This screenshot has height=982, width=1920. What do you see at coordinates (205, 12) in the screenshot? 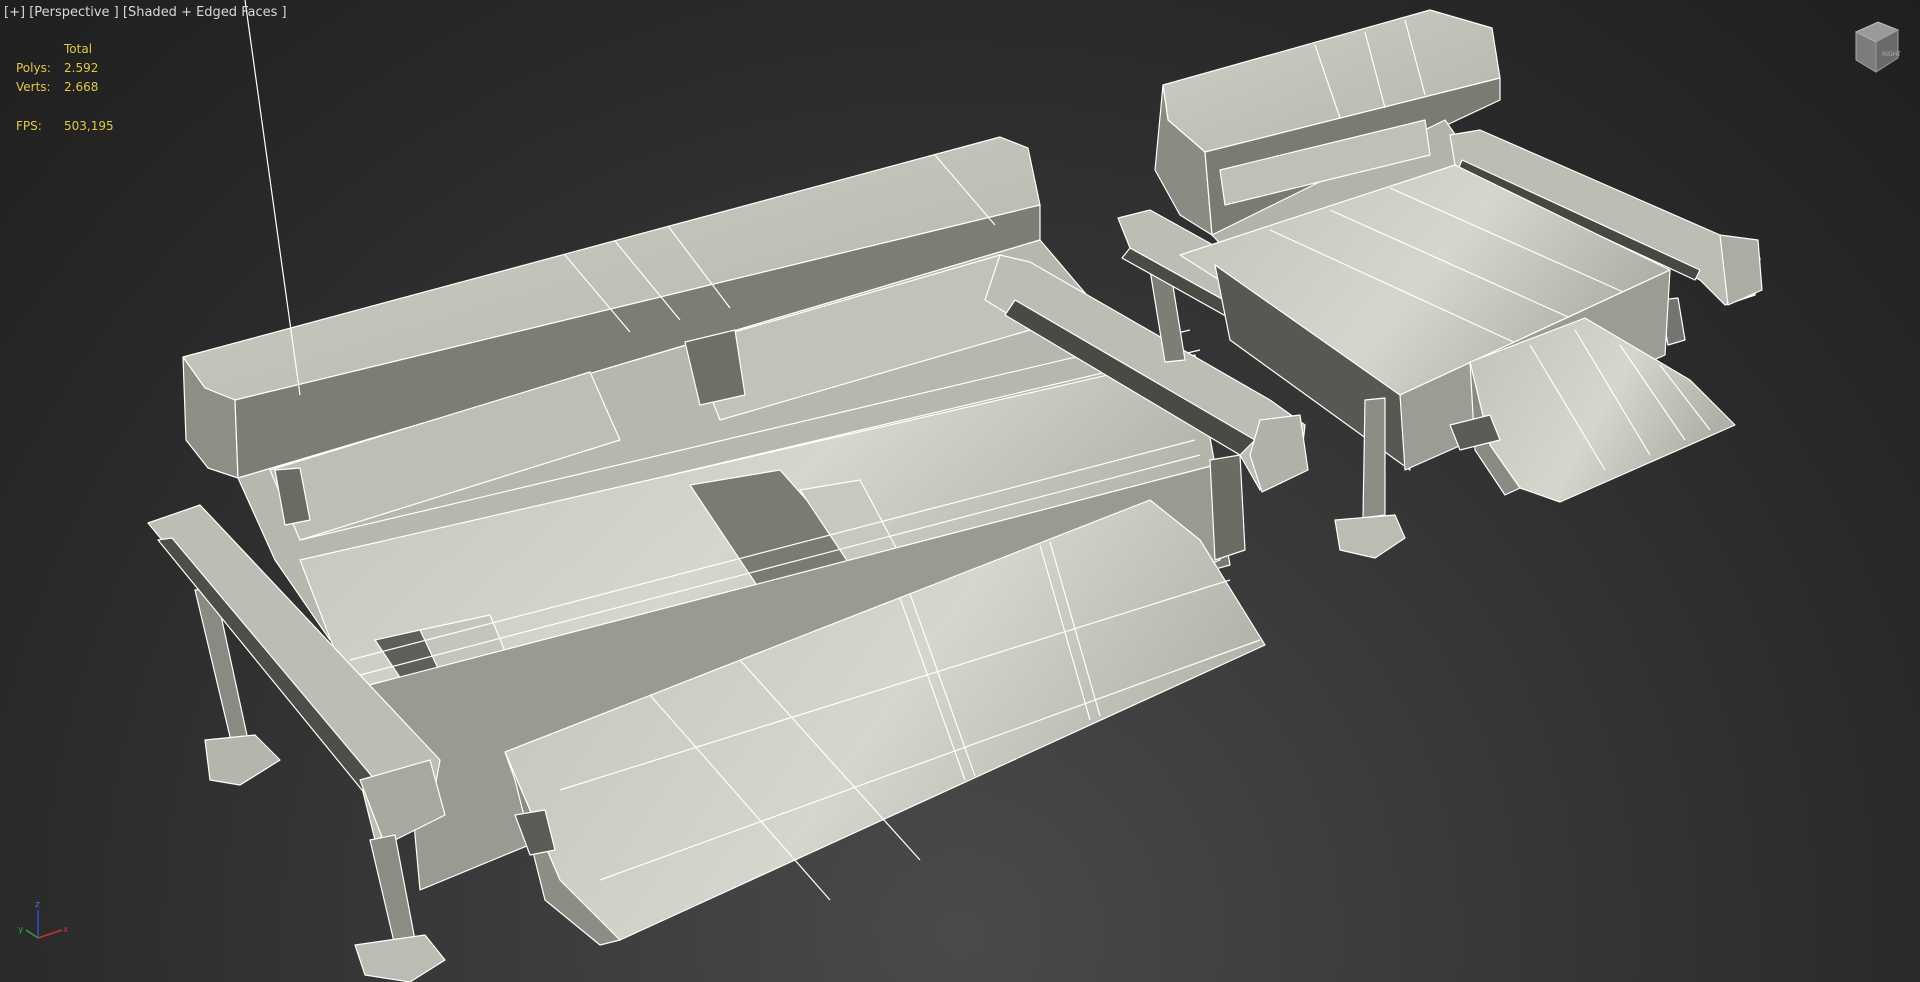
I see `viewport-menu-shading: [Shaded + Edged Faces ]` at bounding box center [205, 12].